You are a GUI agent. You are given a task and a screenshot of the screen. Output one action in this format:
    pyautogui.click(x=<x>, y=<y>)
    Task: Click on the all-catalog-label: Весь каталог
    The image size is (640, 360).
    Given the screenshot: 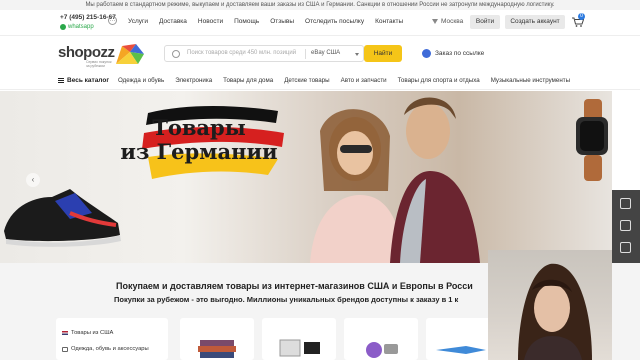 What is the action you would take?
    pyautogui.click(x=88, y=80)
    